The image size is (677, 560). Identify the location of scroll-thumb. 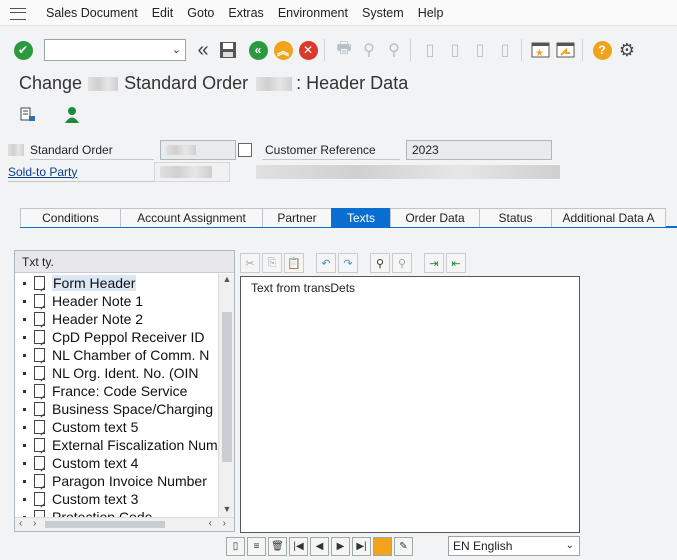
(227, 387).